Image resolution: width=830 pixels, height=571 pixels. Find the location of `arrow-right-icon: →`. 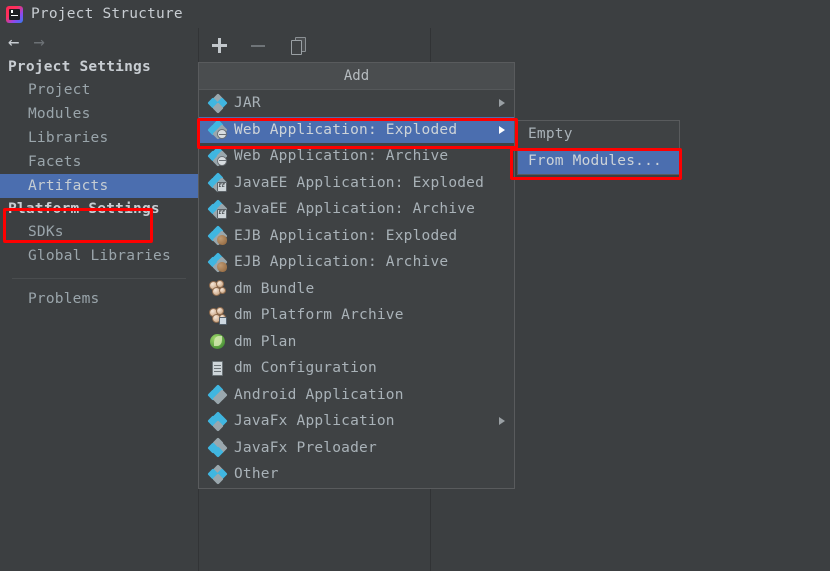

arrow-right-icon: → is located at coordinates (38, 42).